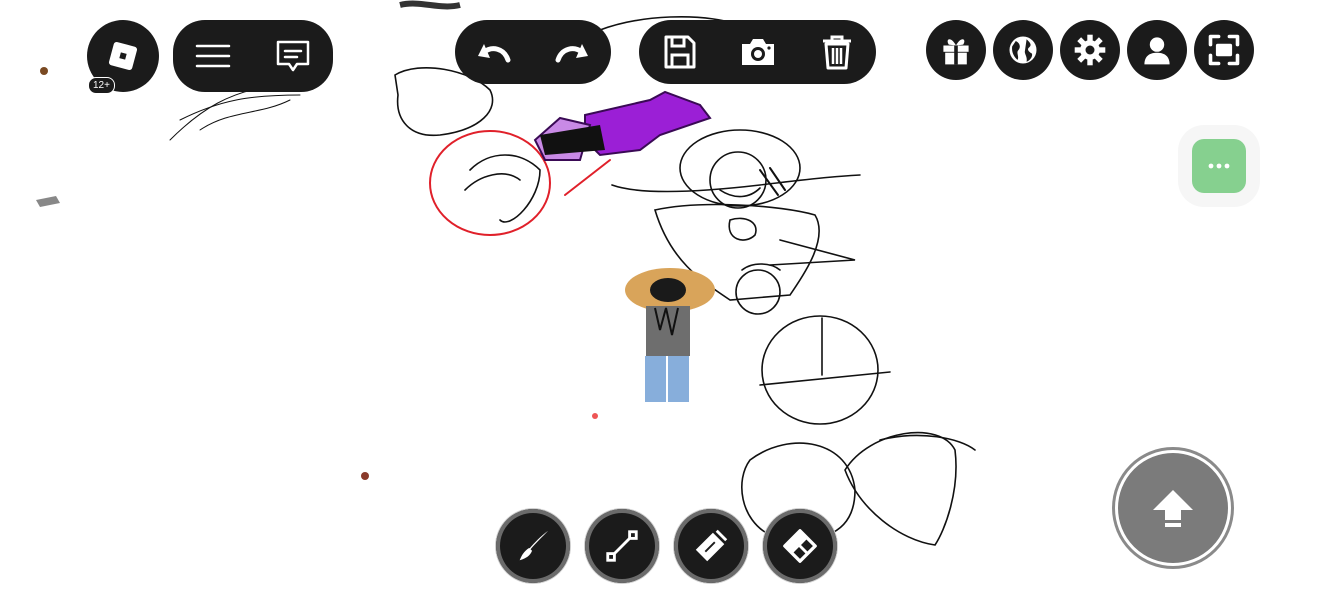 The height and width of the screenshot is (600, 1333). I want to click on line-tool-button, so click(622, 546).